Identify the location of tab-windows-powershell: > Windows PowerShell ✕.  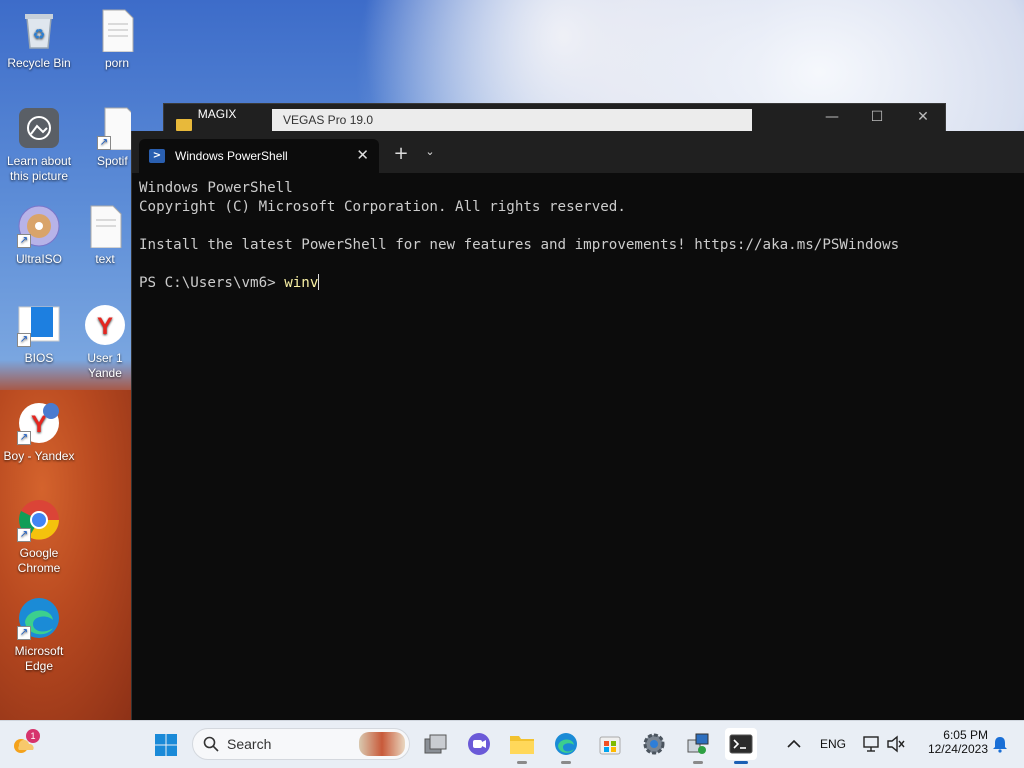
(259, 156).